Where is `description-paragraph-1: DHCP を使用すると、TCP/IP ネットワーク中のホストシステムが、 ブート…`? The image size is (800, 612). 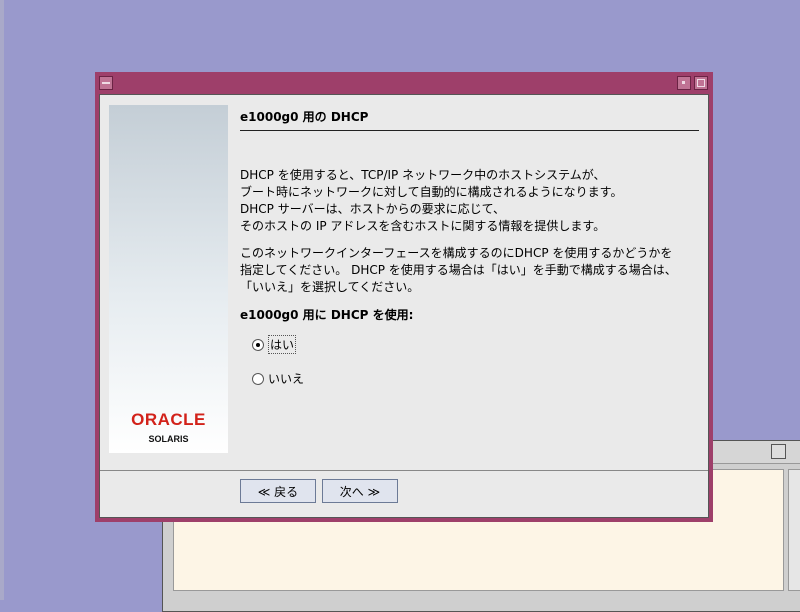 description-paragraph-1: DHCP を使用すると、TCP/IP ネットワーク中のホストシステムが、 ブート… is located at coordinates (469, 201).